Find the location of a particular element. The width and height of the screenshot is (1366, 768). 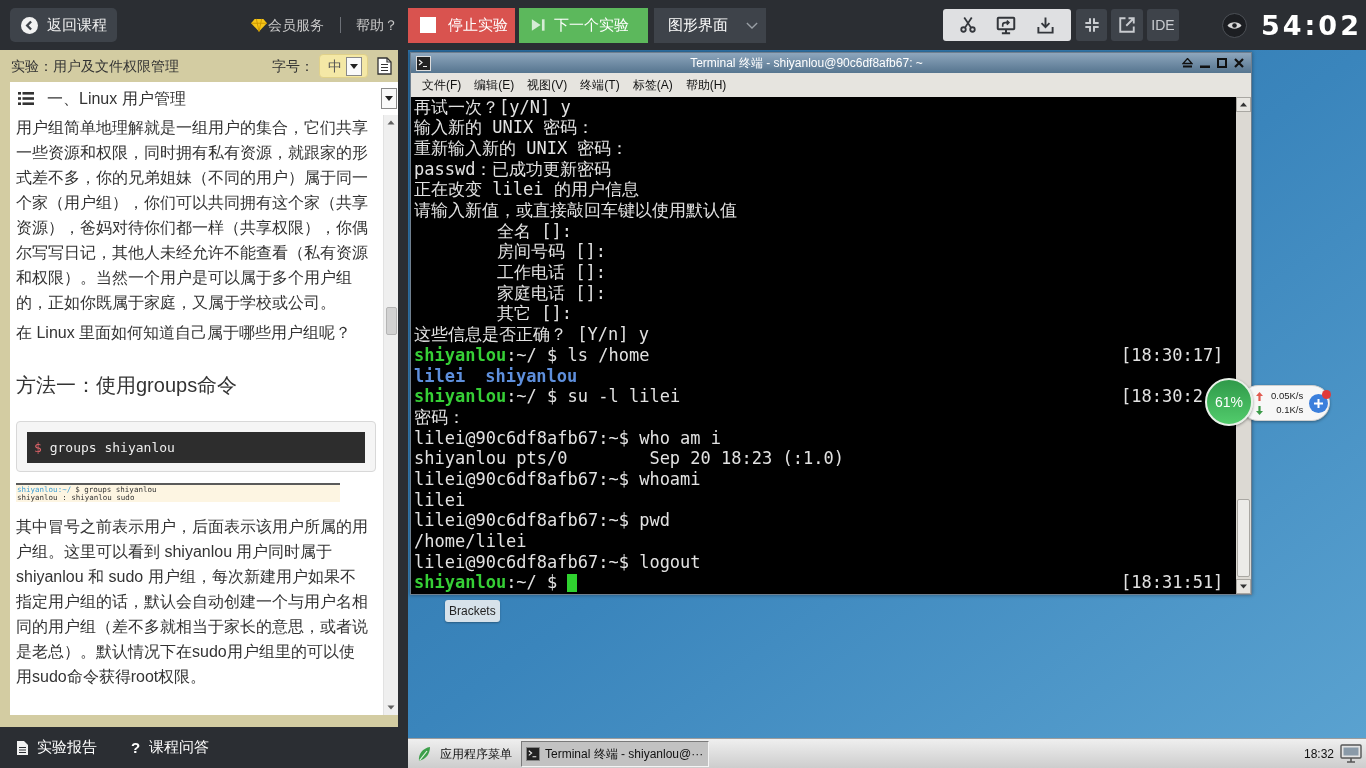

desktop-icon-label: Brackets is located at coordinates (472, 611).